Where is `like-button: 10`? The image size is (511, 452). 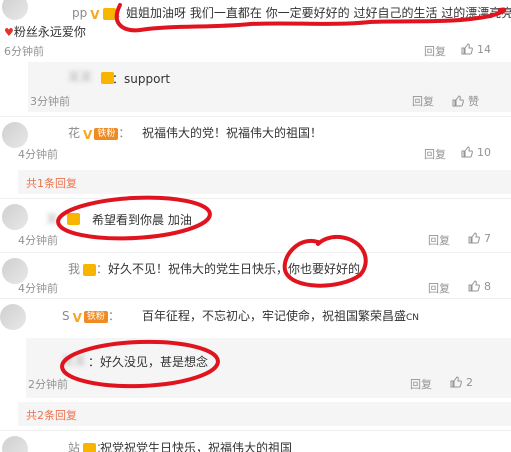
like-button: 10 is located at coordinates (476, 152).